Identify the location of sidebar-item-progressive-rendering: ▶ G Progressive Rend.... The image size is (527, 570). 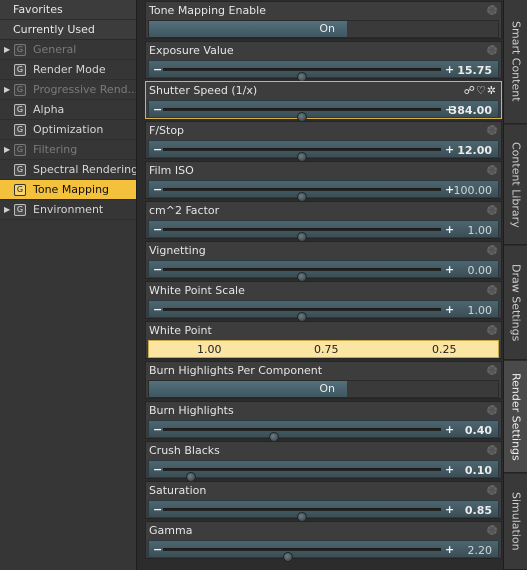
(68, 90).